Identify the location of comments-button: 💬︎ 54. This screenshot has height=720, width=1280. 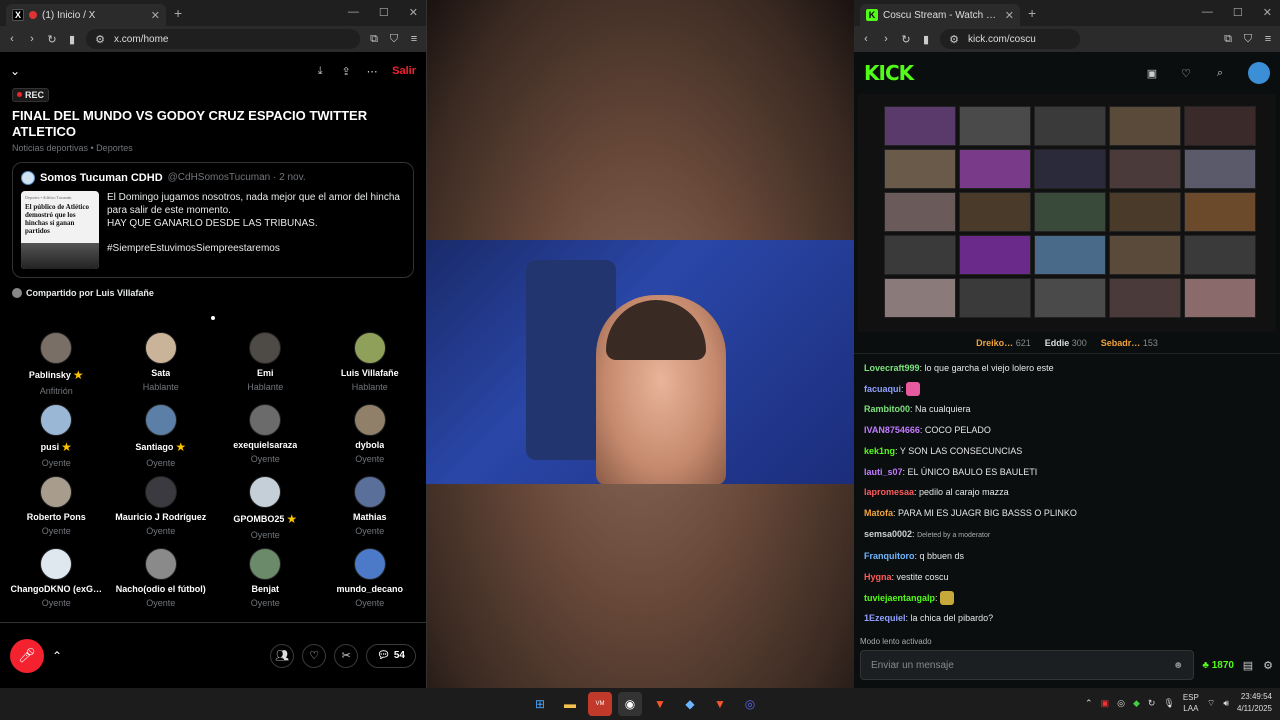
(391, 655).